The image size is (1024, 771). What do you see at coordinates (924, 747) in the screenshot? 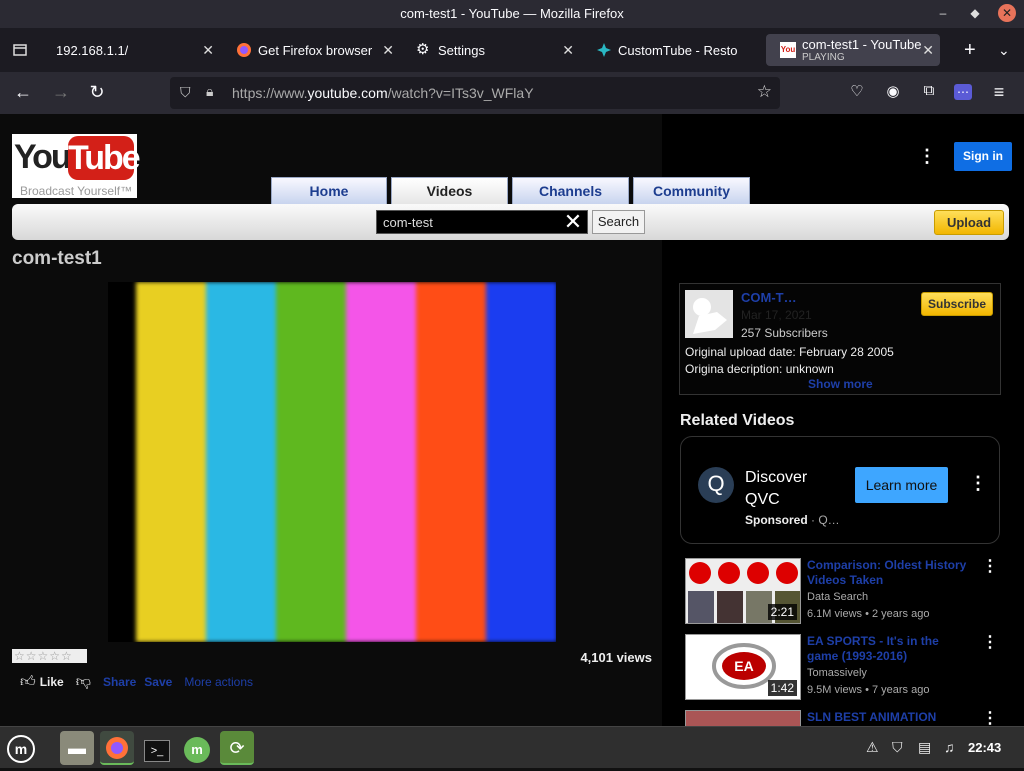
I see `network-icon: ▤` at bounding box center [924, 747].